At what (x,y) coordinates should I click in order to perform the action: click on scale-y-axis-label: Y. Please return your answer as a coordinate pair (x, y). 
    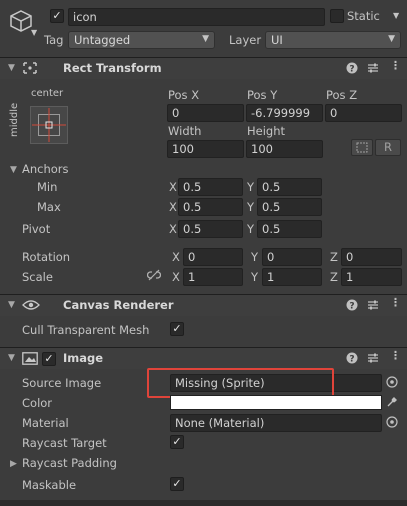
    Looking at the image, I should click on (255, 277).